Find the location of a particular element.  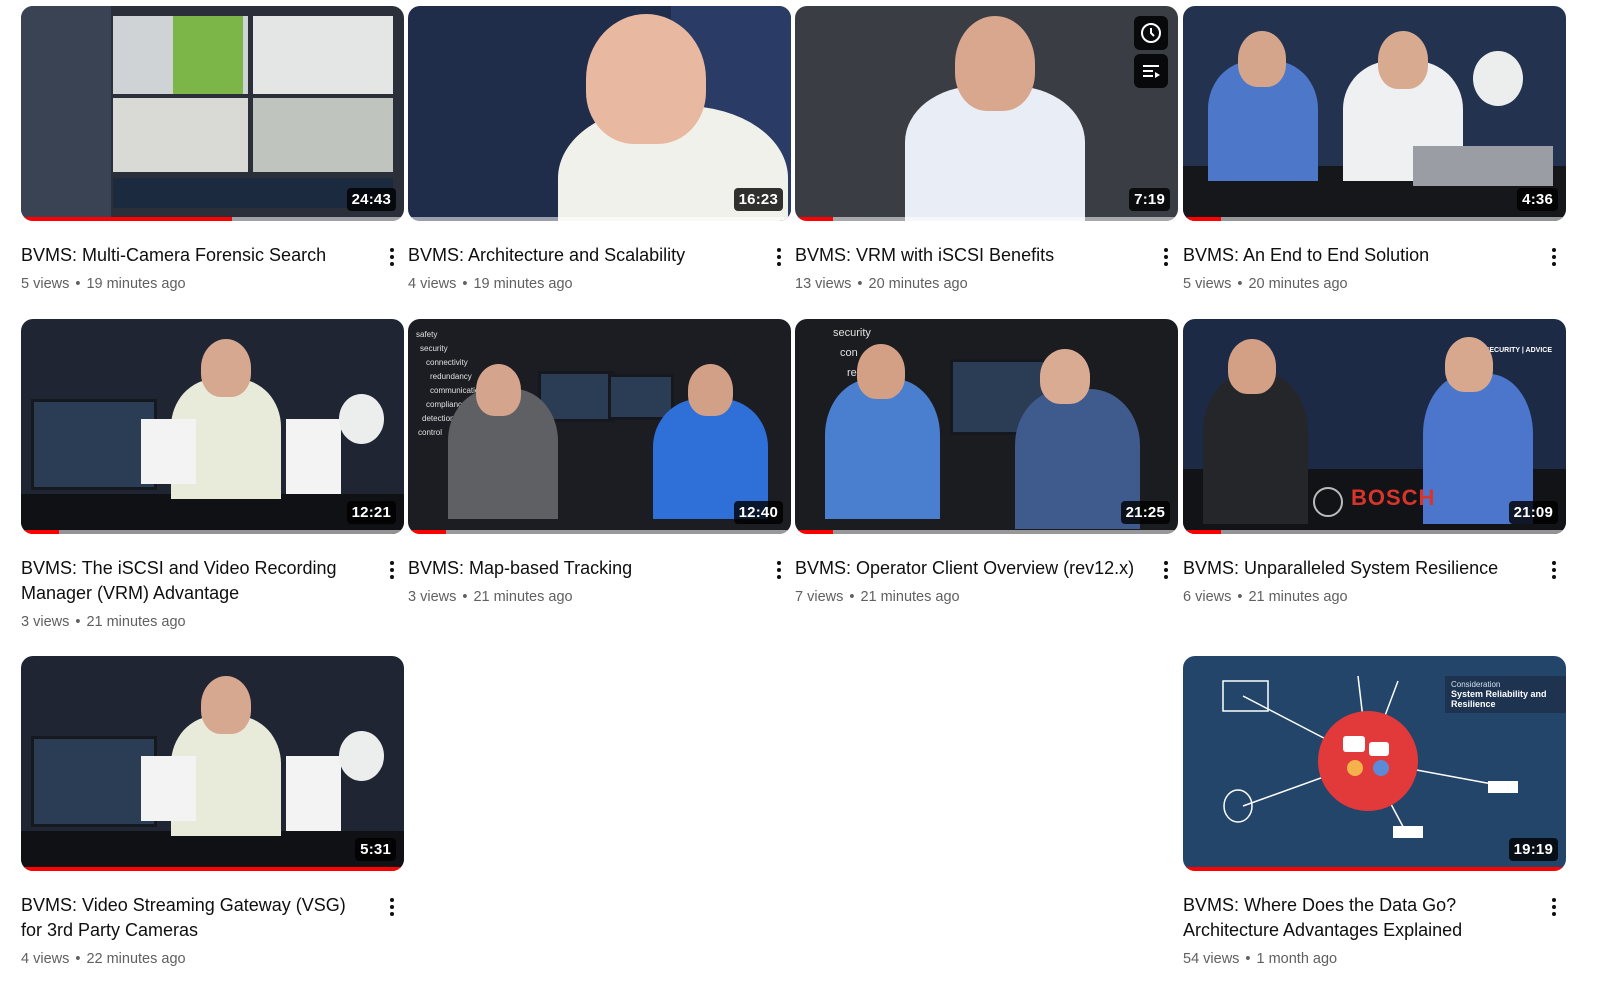

bosch-logo-icon is located at coordinates (1328, 502).